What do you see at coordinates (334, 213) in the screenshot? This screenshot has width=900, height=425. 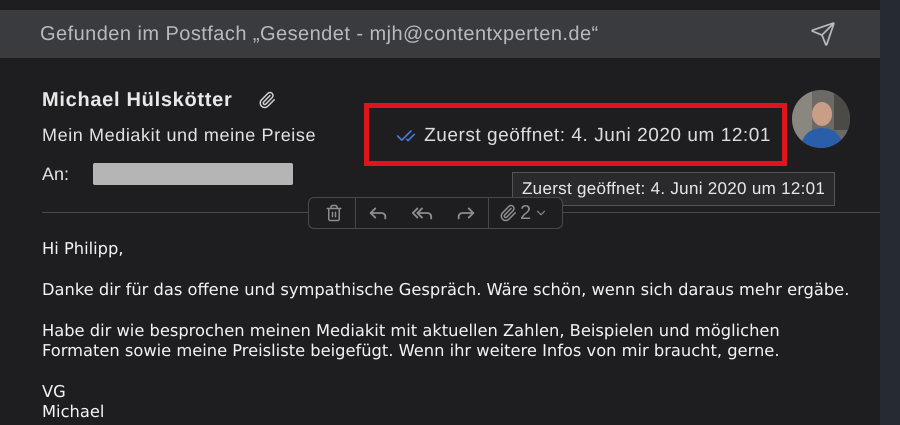 I see `trash-icon` at bounding box center [334, 213].